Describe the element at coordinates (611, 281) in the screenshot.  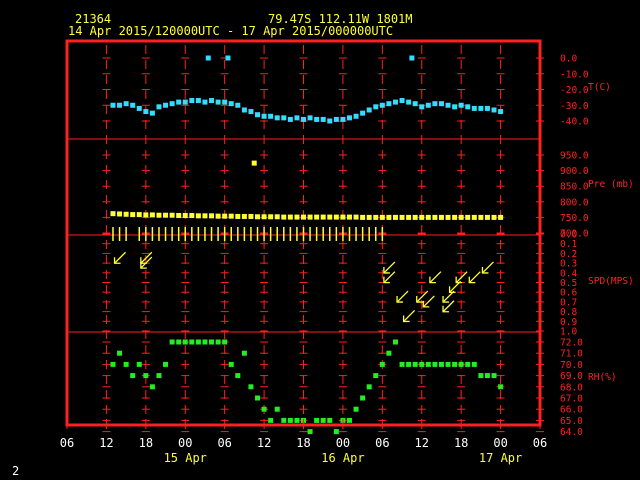
I see `panel-label: SPD(MPS)` at that location.